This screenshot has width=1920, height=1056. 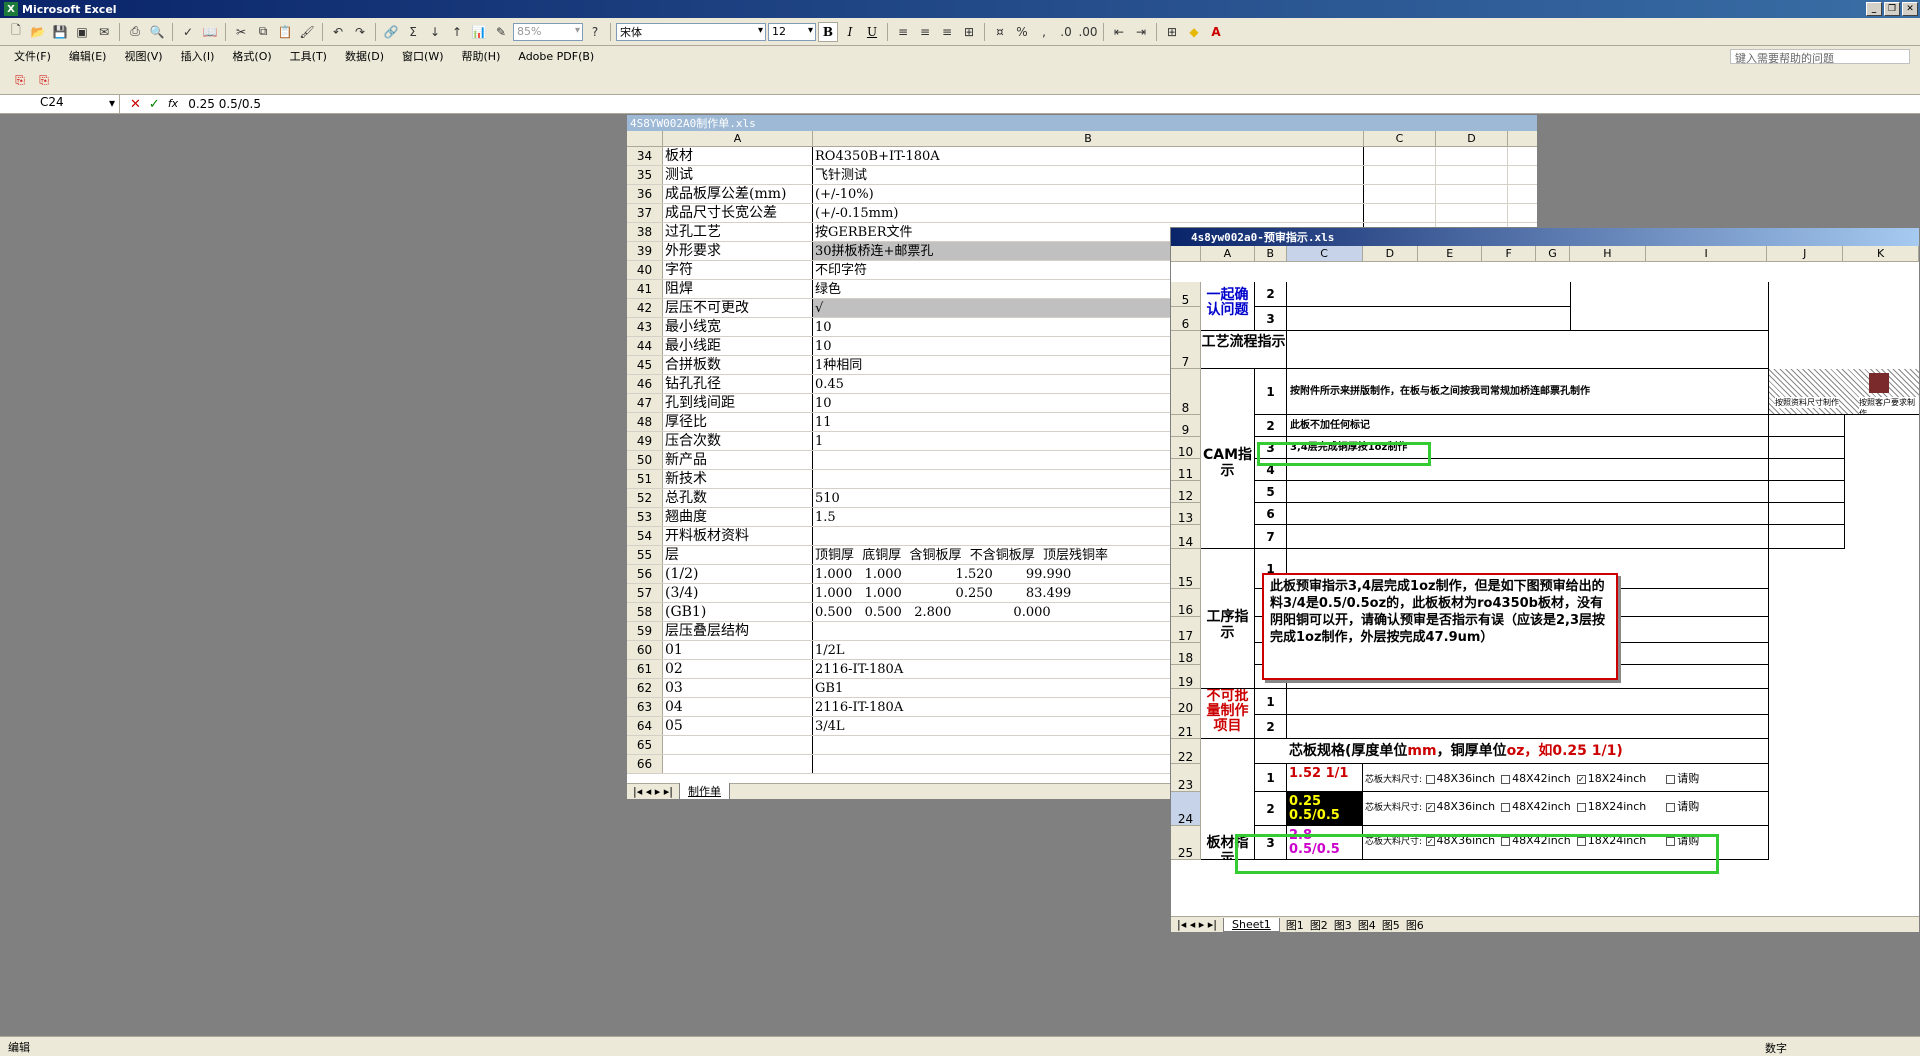 What do you see at coordinates (307, 32) in the screenshot?
I see `format-painter-icon: 🖌` at bounding box center [307, 32].